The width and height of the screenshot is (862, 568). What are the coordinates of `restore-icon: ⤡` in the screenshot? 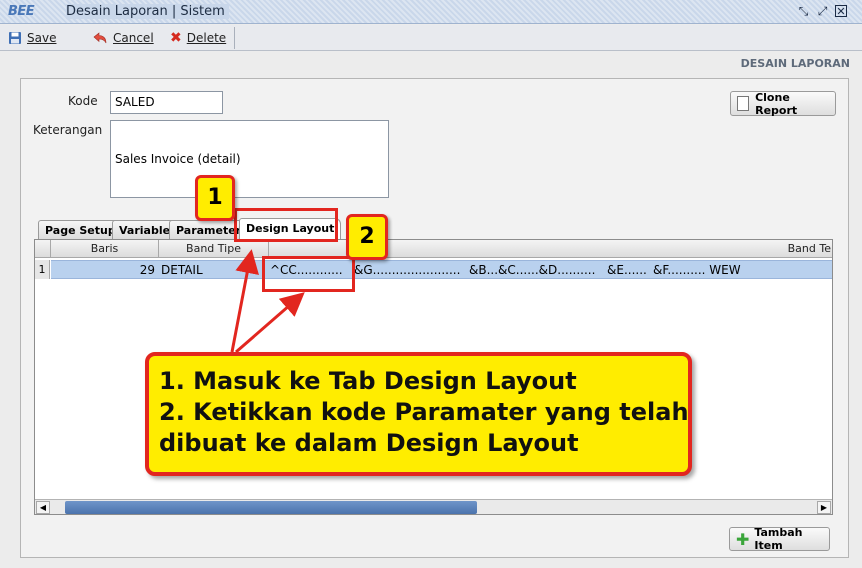 It's located at (803, 11).